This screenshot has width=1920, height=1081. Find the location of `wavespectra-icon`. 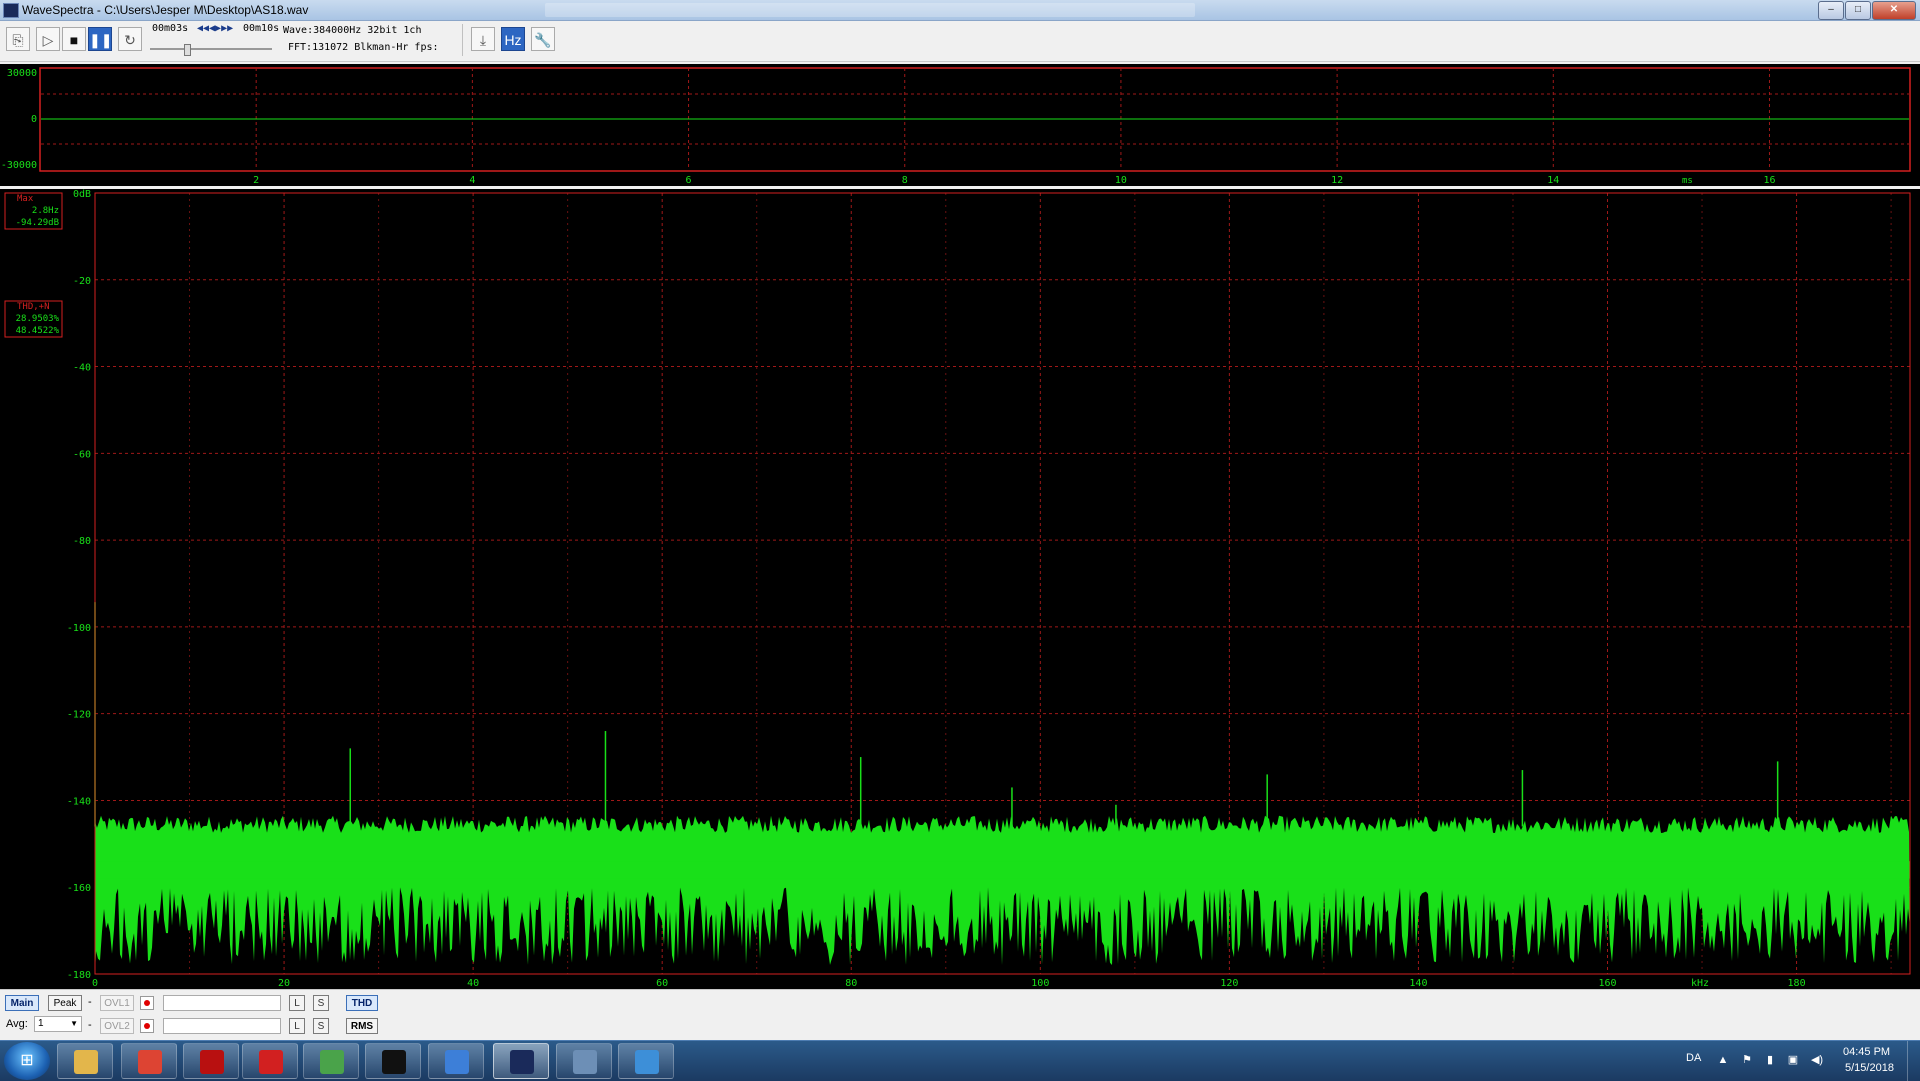

wavespectra-icon is located at coordinates (522, 1062).